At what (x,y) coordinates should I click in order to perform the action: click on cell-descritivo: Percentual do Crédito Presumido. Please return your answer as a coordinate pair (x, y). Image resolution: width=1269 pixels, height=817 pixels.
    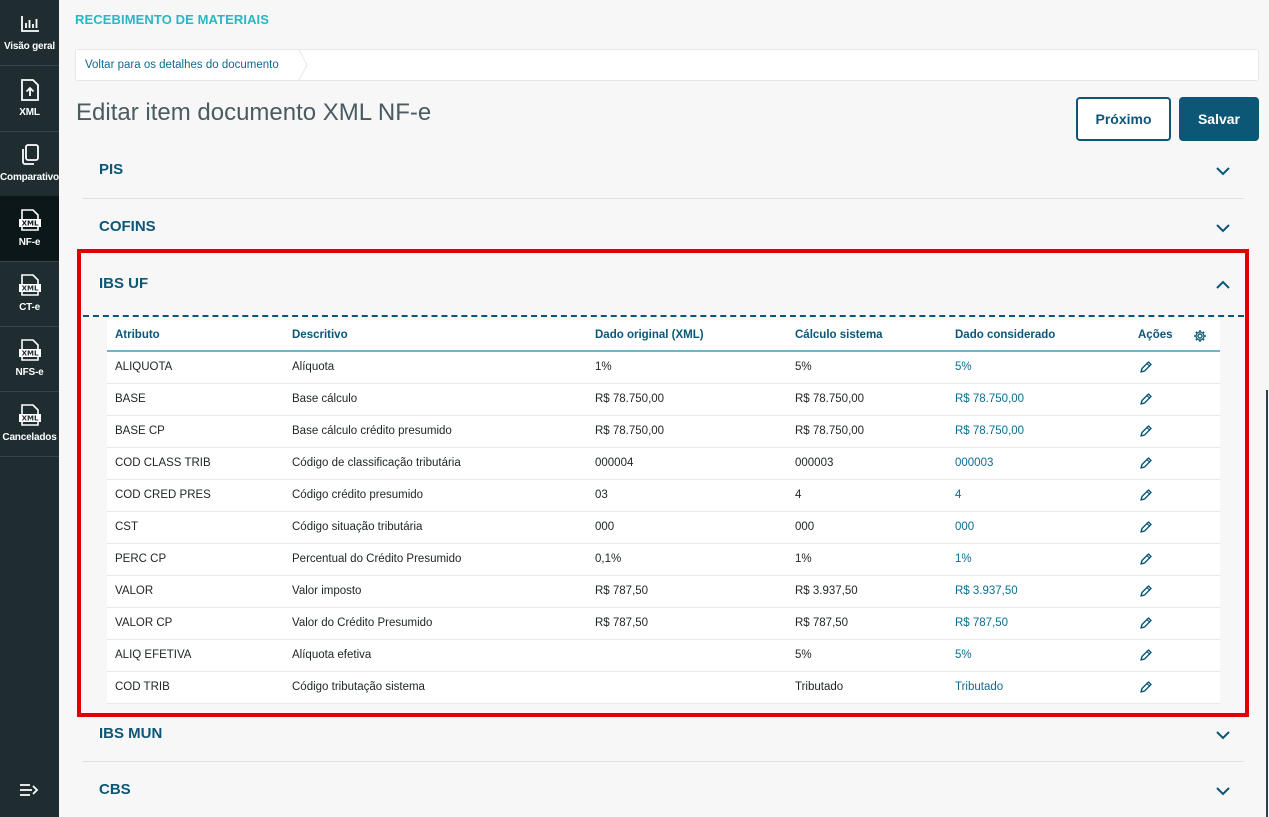
    Looking at the image, I should click on (377, 559).